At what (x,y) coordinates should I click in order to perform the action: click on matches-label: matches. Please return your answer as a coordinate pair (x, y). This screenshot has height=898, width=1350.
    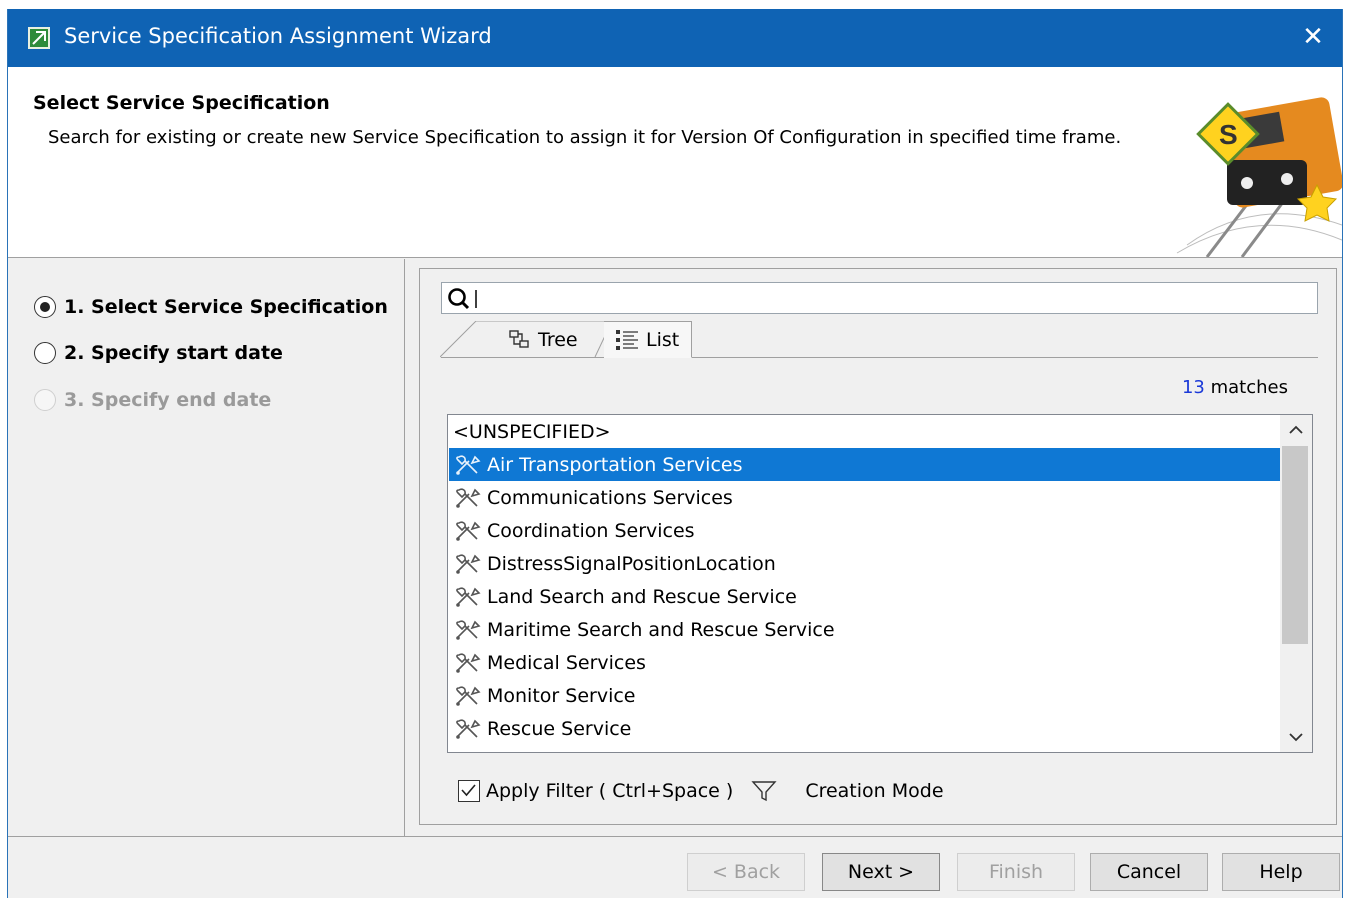
    Looking at the image, I should click on (1249, 387).